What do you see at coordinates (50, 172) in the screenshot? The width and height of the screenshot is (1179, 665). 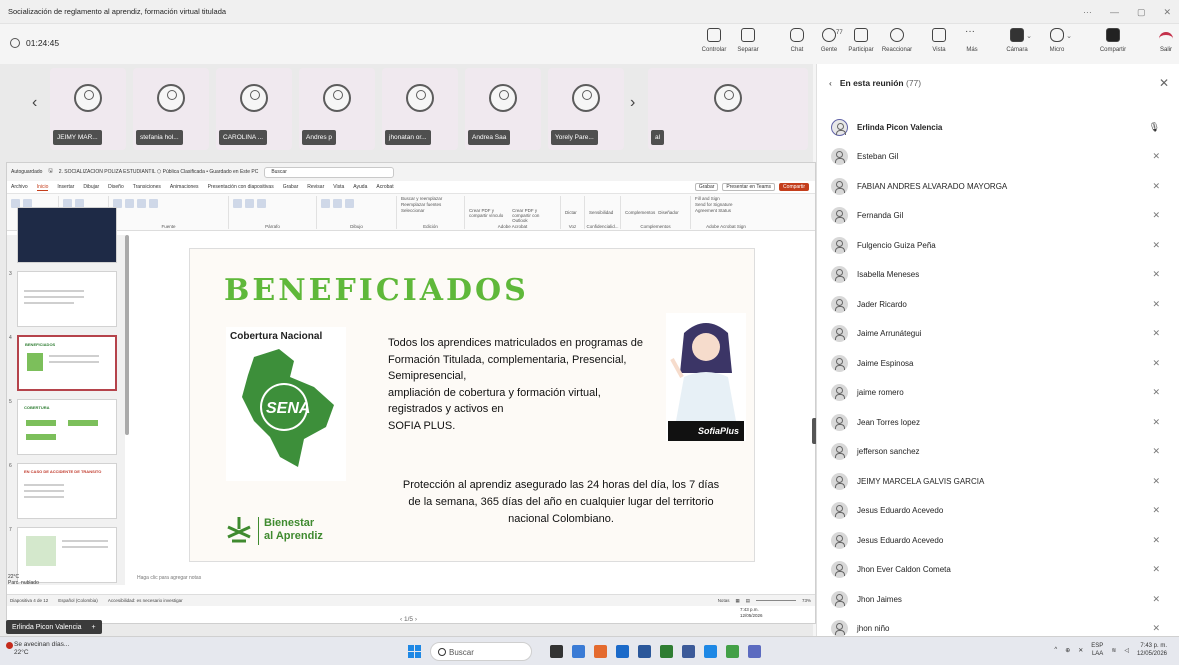 I see `save-icon: 🖫` at bounding box center [50, 172].